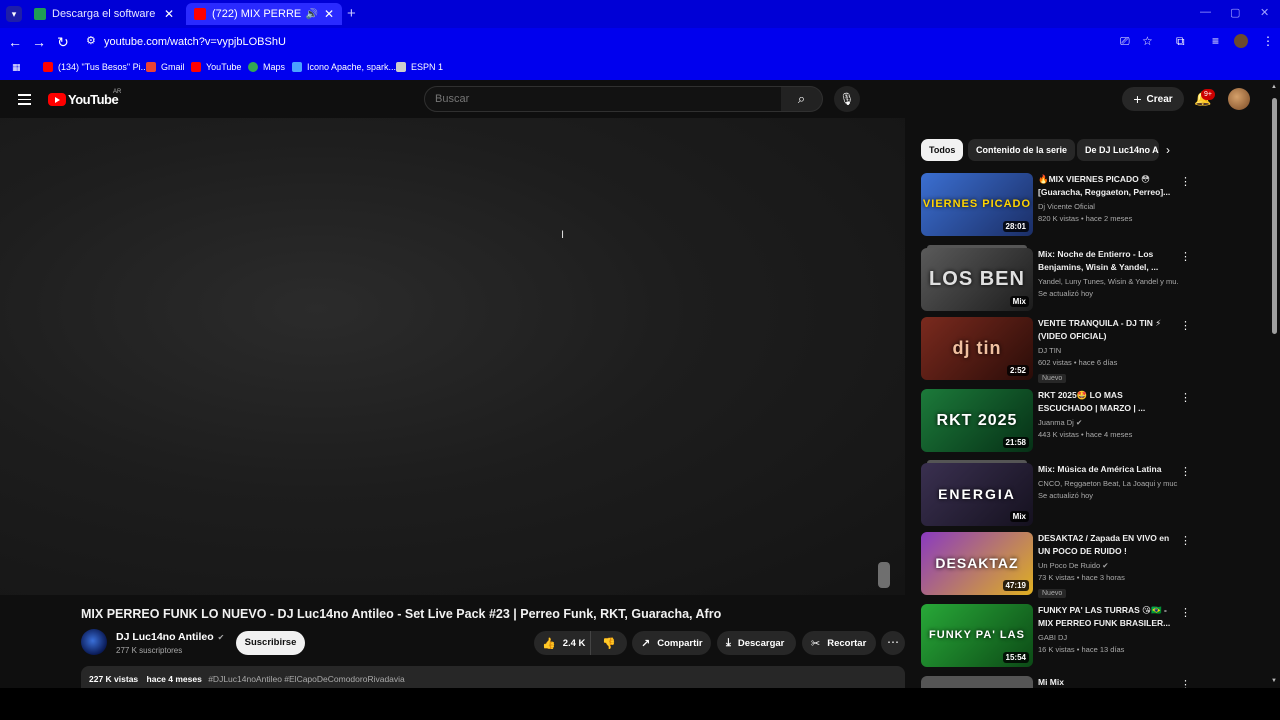 Image resolution: width=1280 pixels, height=720 pixels. Describe the element at coordinates (170, 637) in the screenshot. I see `channel-name: DJ Luc14no Antileo ✔` at that location.